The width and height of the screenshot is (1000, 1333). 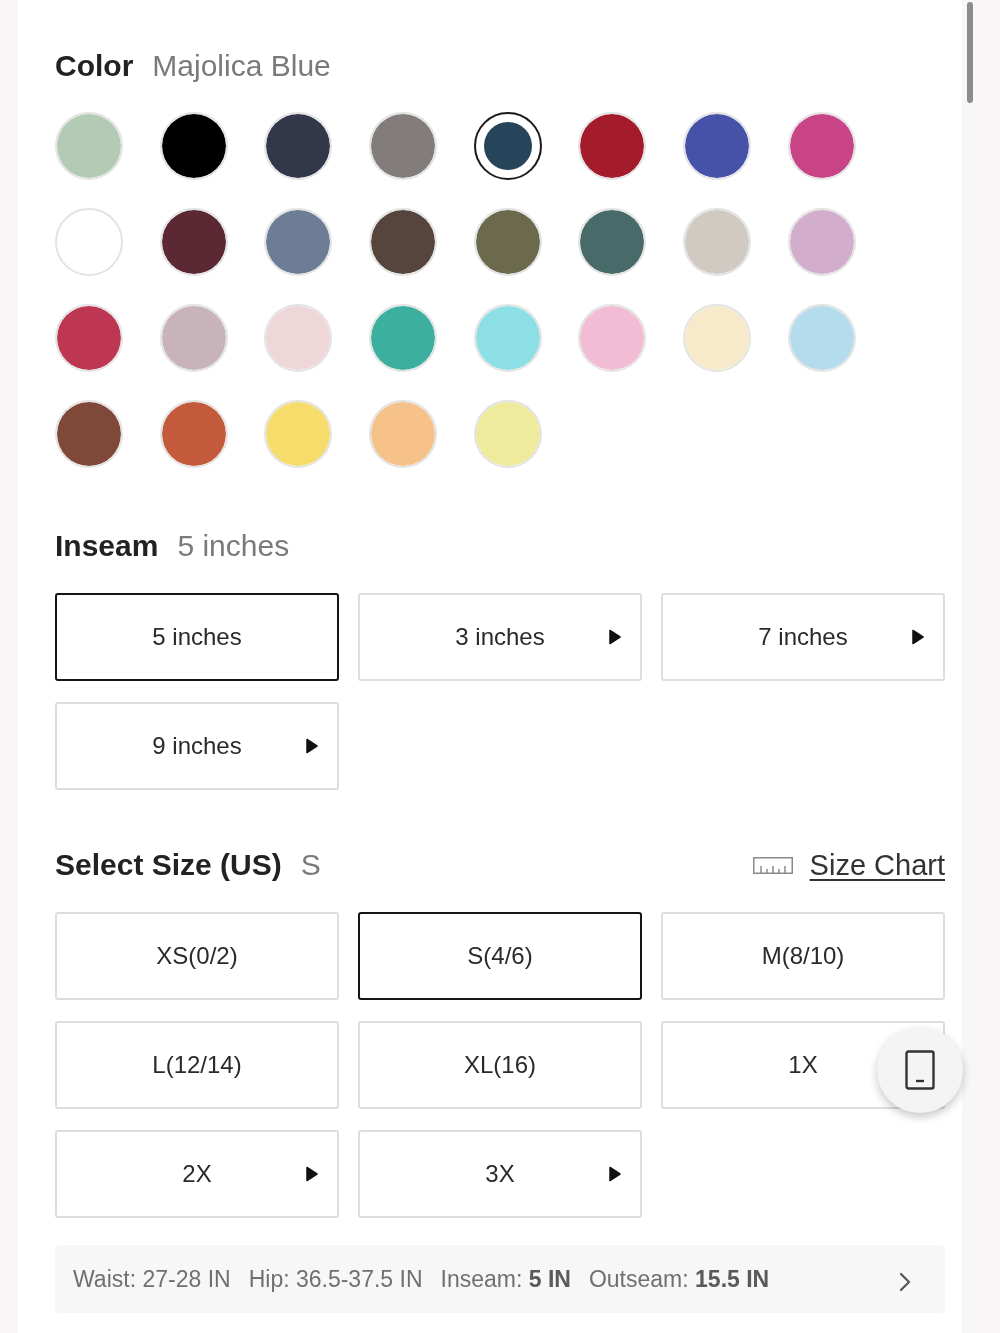 I want to click on option-button: 5 inches, so click(x=197, y=637).